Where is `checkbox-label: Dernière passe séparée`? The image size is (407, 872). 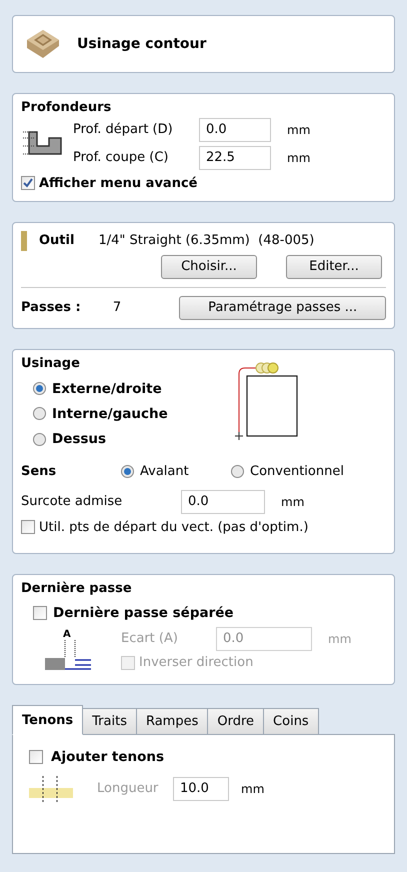 checkbox-label: Dernière passe séparée is located at coordinates (143, 613).